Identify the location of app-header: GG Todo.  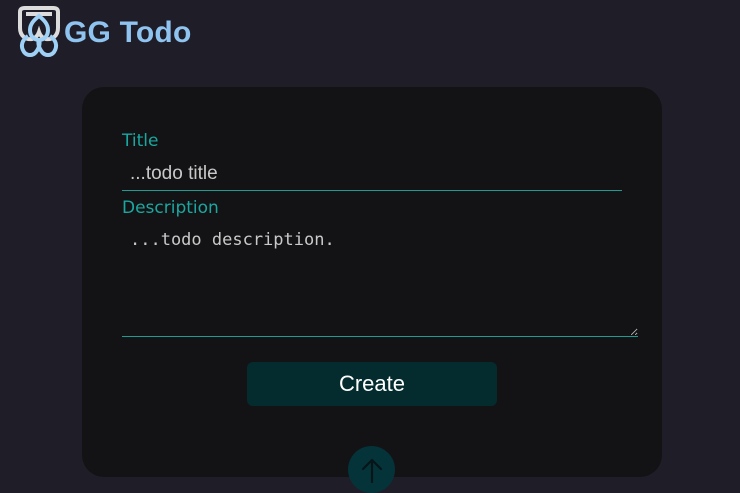
(103, 32).